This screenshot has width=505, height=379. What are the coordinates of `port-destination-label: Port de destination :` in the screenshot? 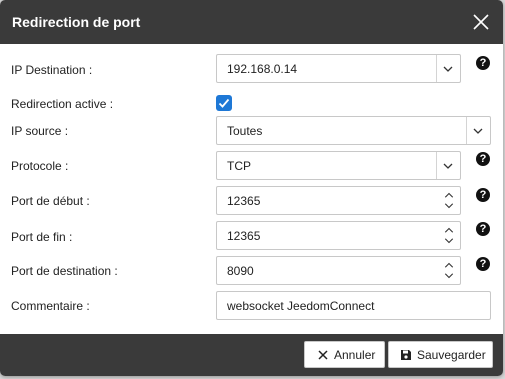 It's located at (64, 271).